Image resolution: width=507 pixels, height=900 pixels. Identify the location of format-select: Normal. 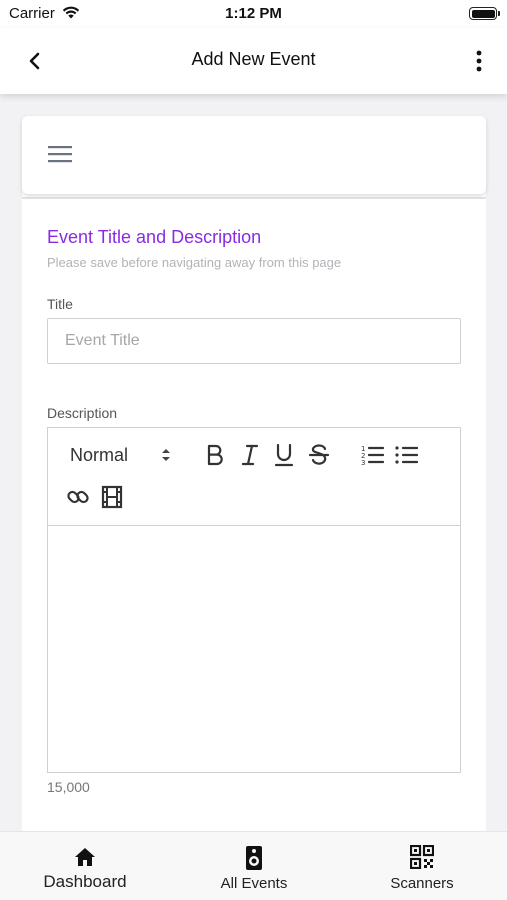
(122, 455).